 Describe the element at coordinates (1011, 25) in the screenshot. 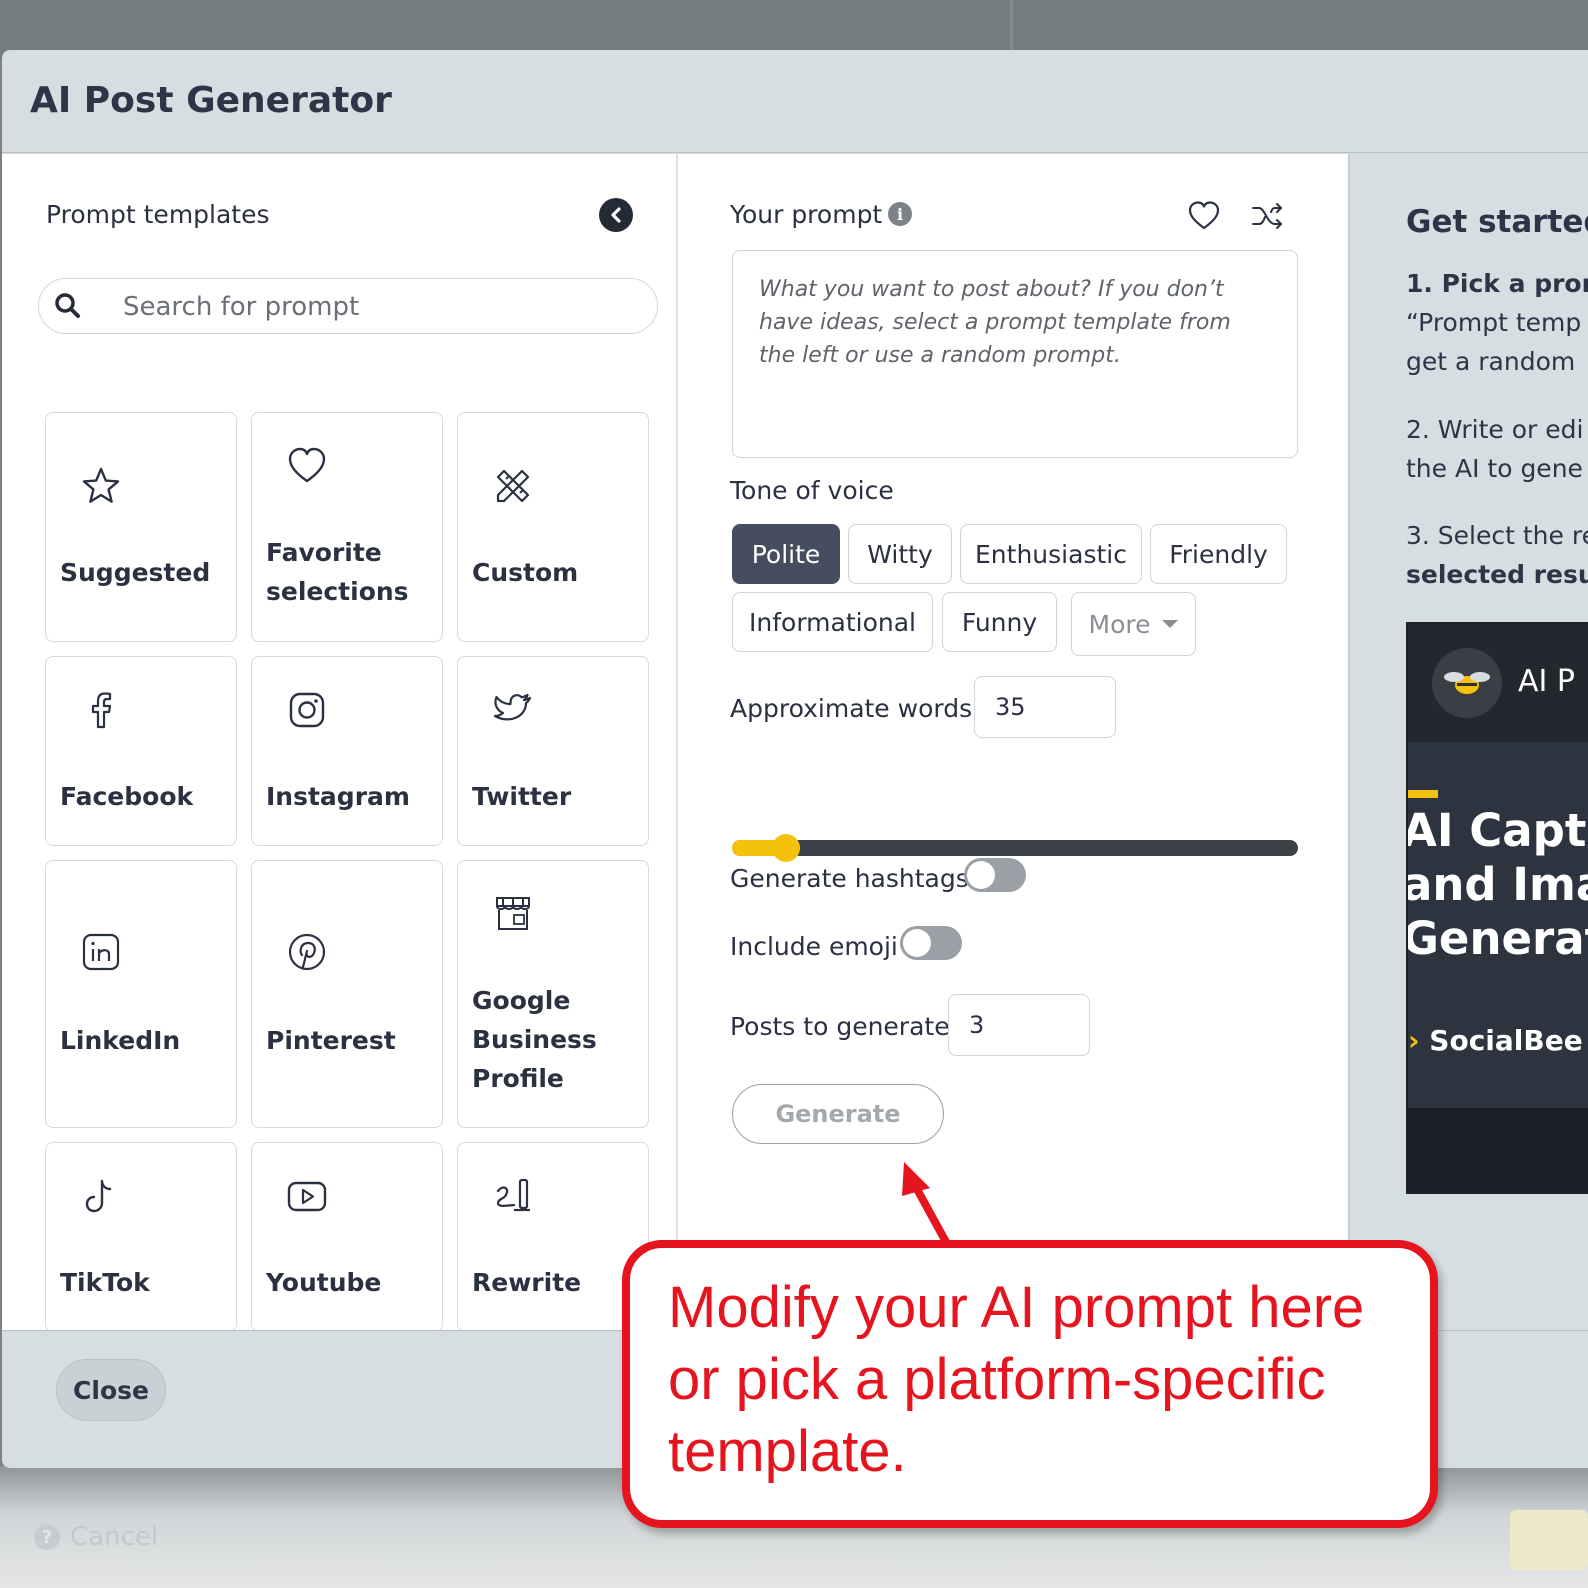

I see `backdrop-divider` at that location.